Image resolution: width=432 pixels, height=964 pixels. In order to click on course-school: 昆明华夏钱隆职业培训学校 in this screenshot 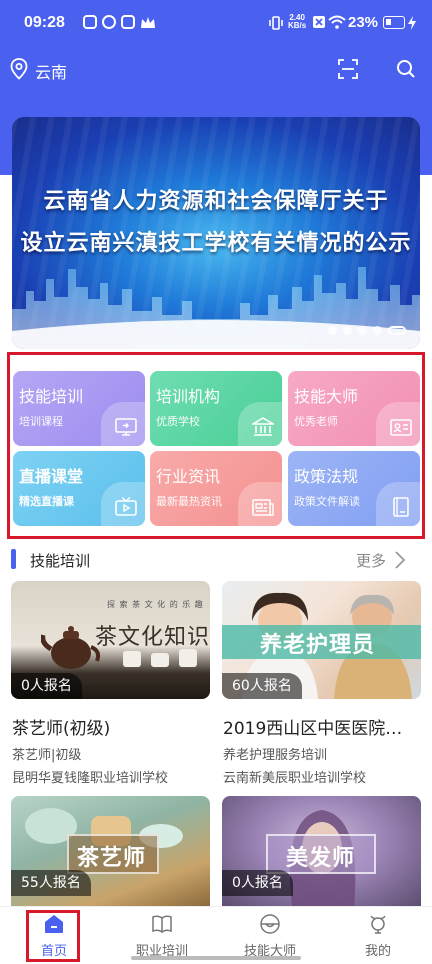, I will do `click(90, 778)`.